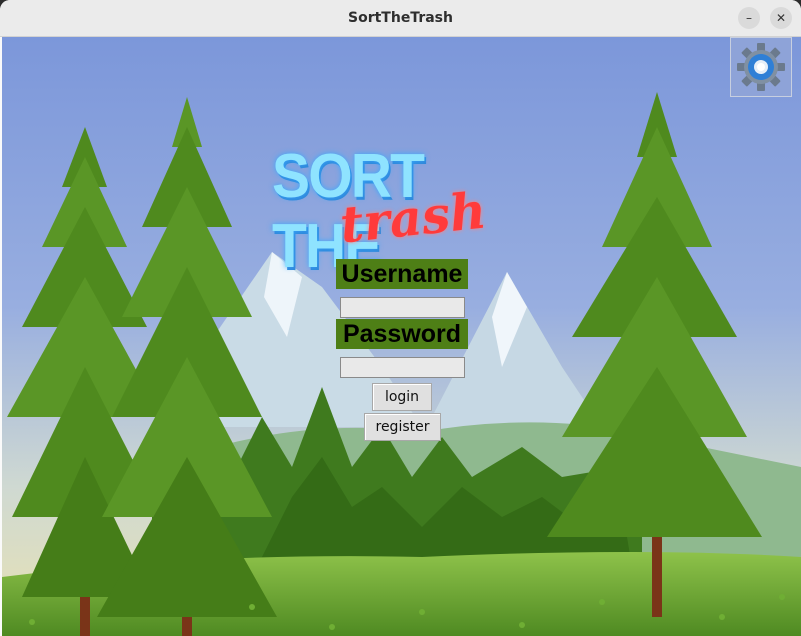  I want to click on settings-button, so click(761, 67).